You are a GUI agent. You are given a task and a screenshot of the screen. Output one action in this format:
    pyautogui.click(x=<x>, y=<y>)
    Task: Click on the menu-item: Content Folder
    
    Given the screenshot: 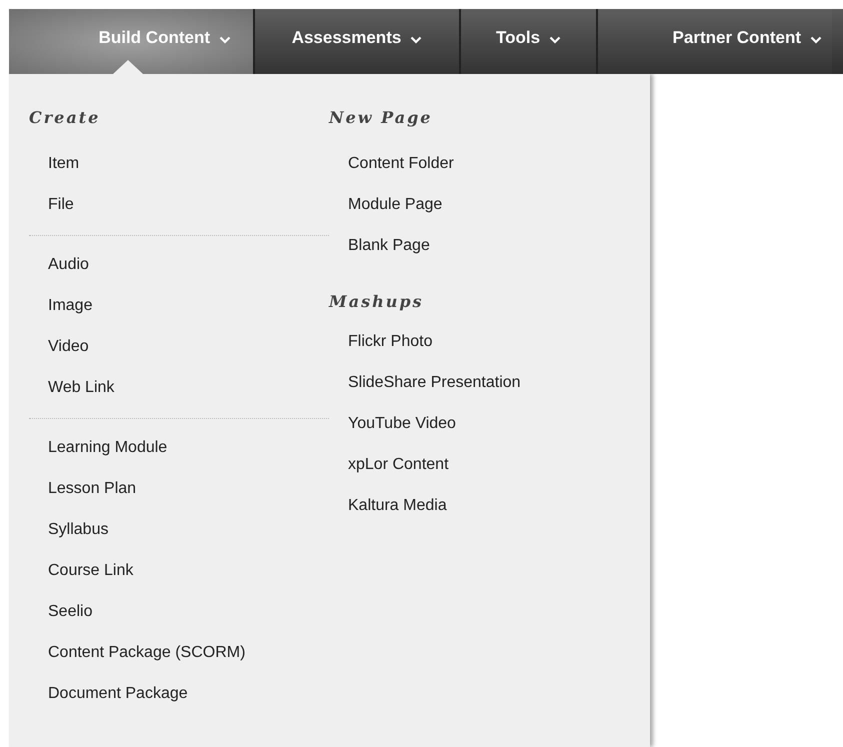 What is the action you would take?
    pyautogui.click(x=391, y=164)
    